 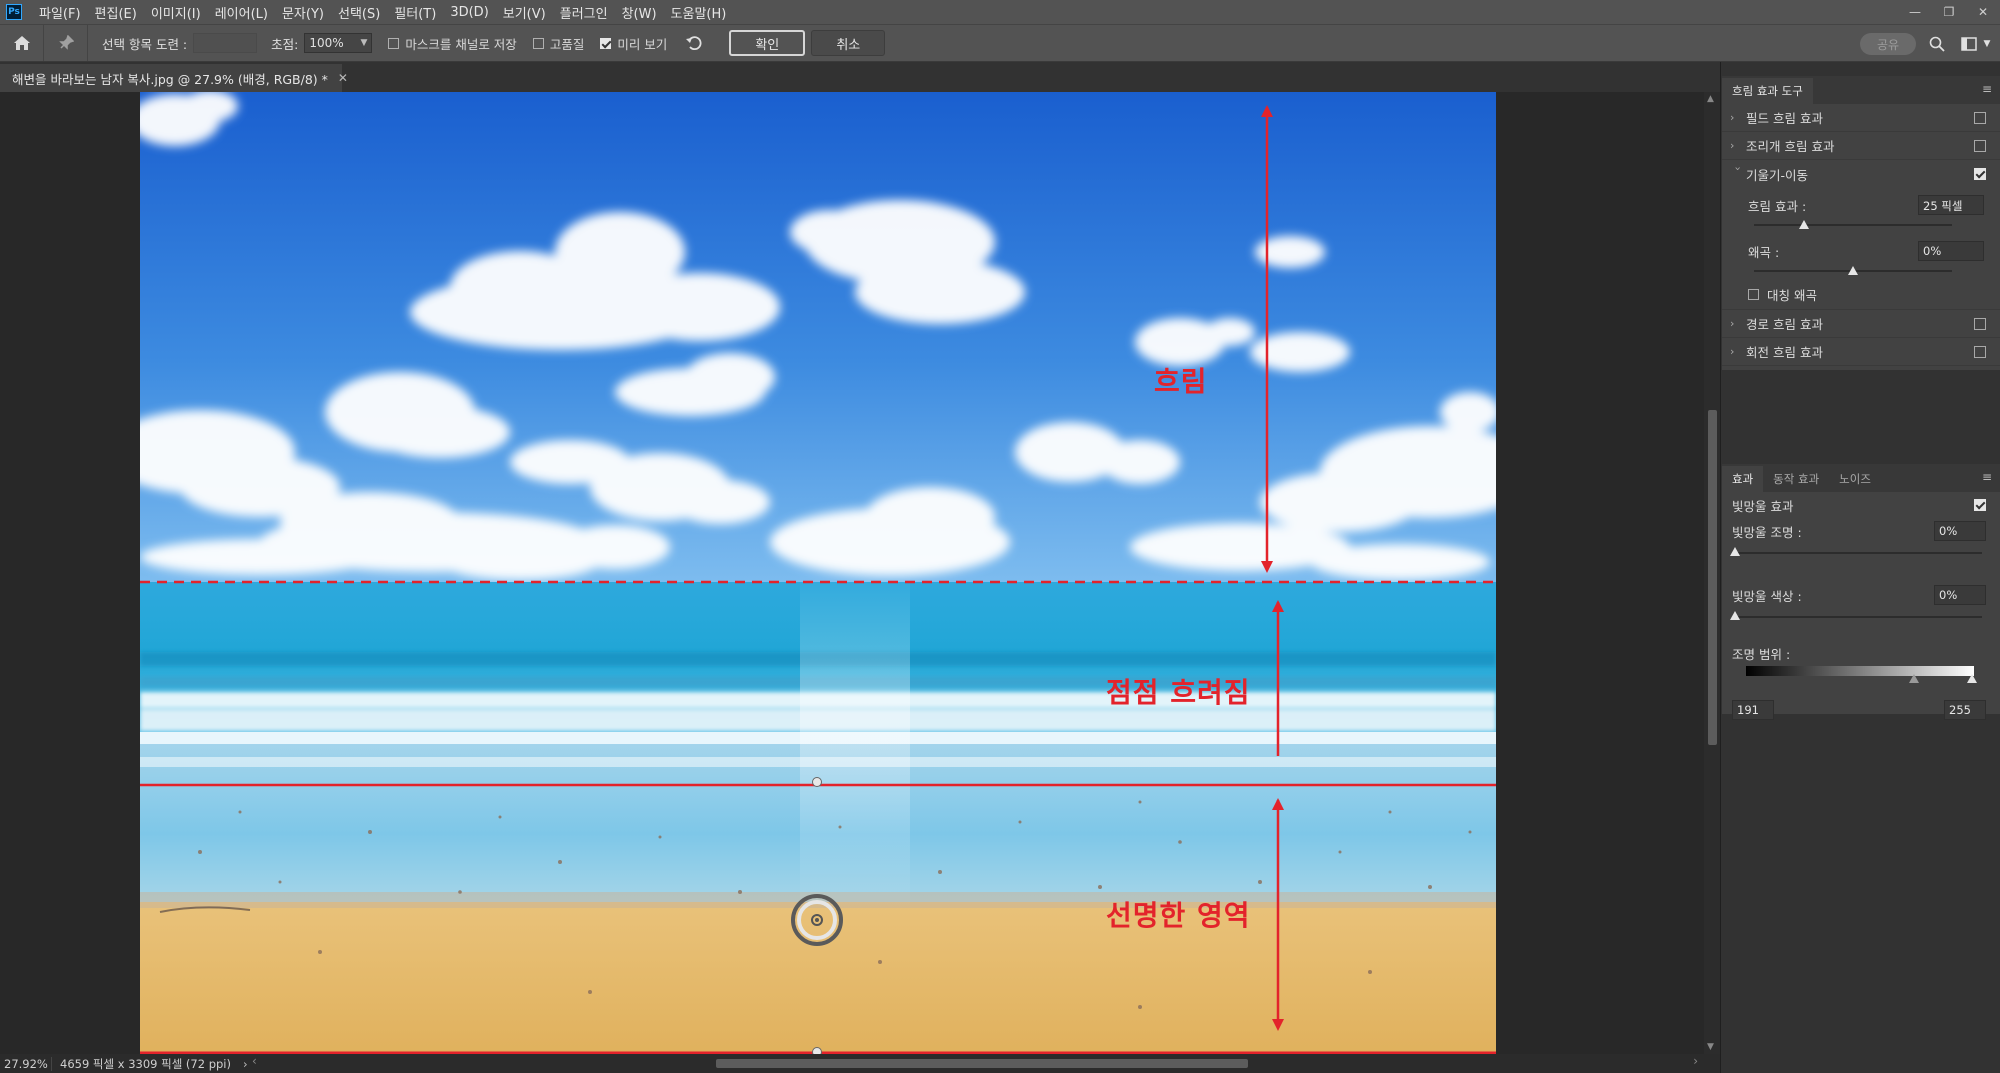 I want to click on bokeh-light-slider, so click(x=1861, y=554).